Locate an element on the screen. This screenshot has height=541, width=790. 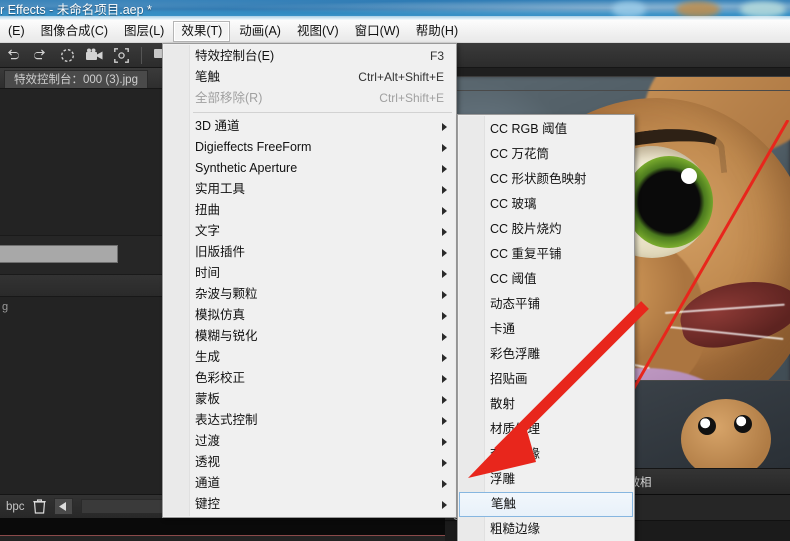
menu-item-label: 时间 is located at coordinates (208, 273).